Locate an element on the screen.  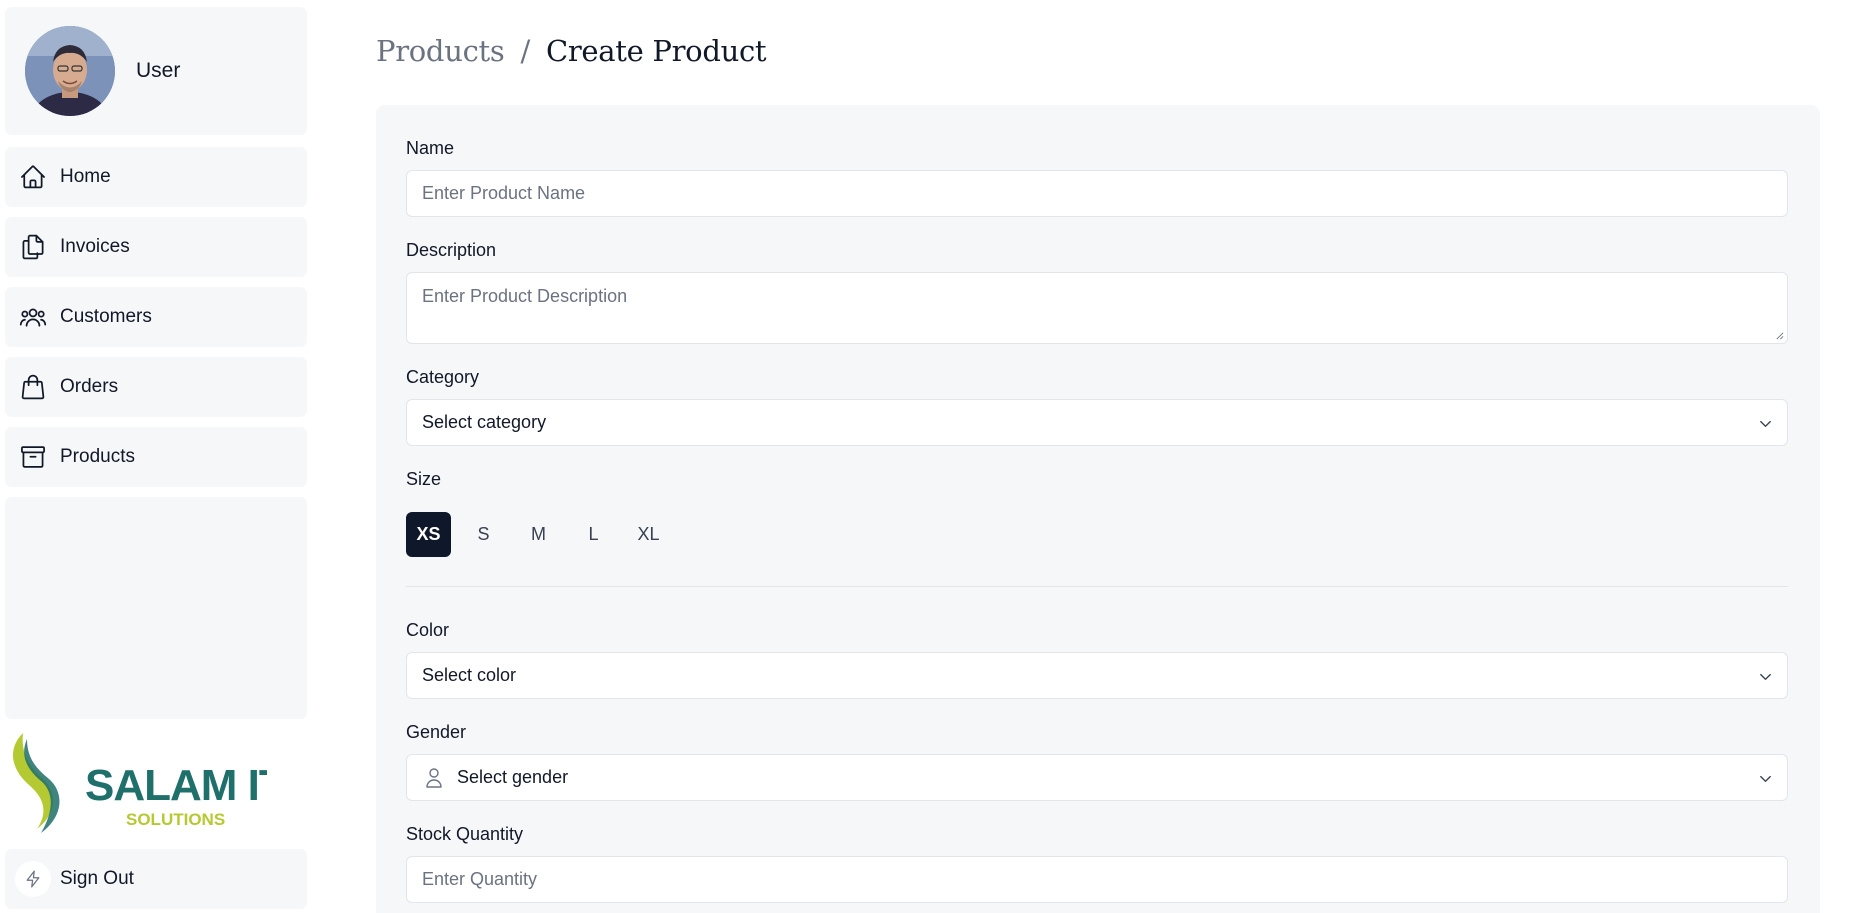
name-input: Enter Product Name is located at coordinates (1097, 193).